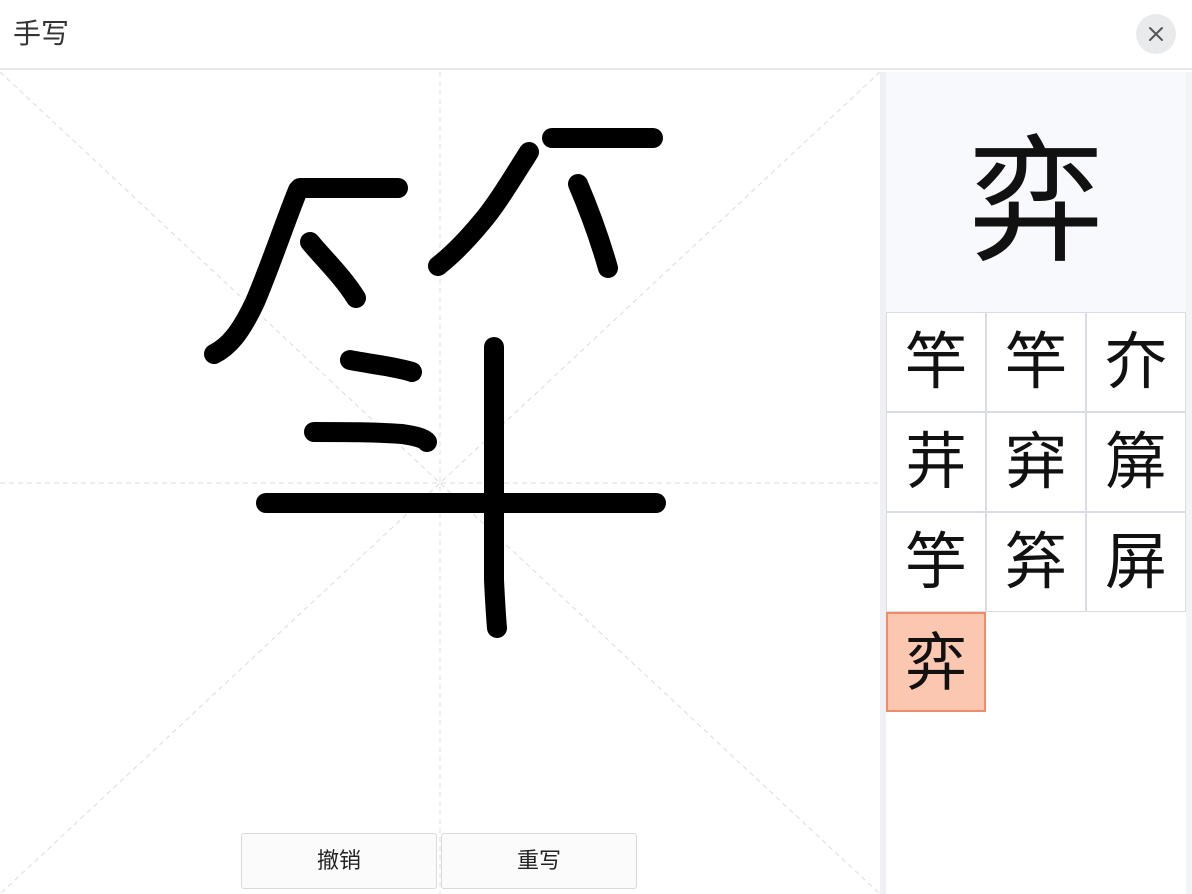 This screenshot has height=894, width=1192. I want to click on candidate-cell: 箳, so click(1136, 462).